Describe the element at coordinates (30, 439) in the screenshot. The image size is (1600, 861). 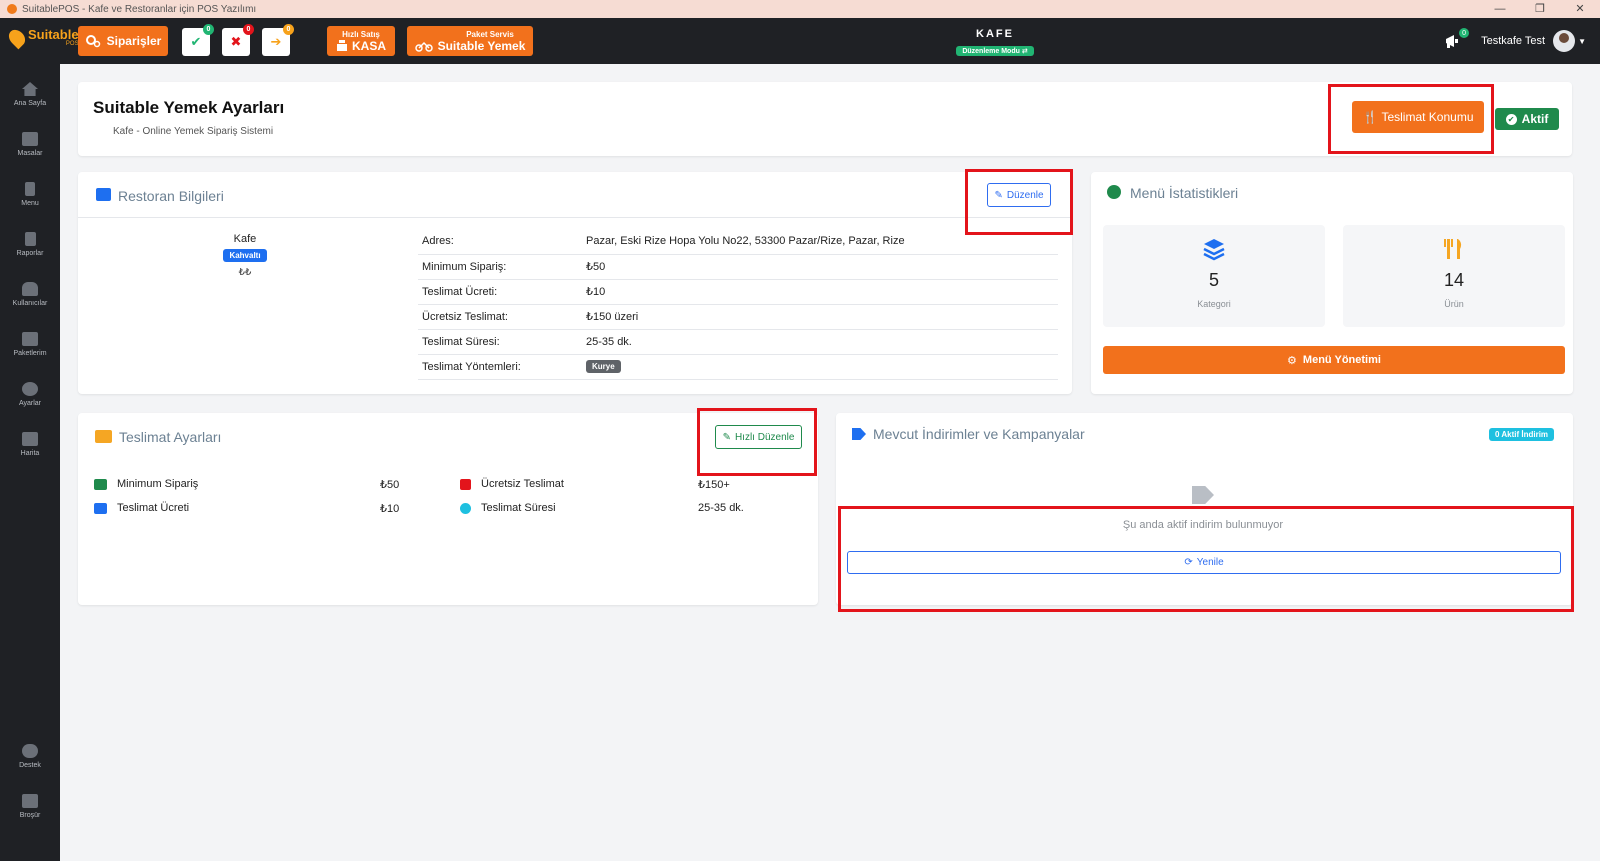
I see `map-icon` at that location.